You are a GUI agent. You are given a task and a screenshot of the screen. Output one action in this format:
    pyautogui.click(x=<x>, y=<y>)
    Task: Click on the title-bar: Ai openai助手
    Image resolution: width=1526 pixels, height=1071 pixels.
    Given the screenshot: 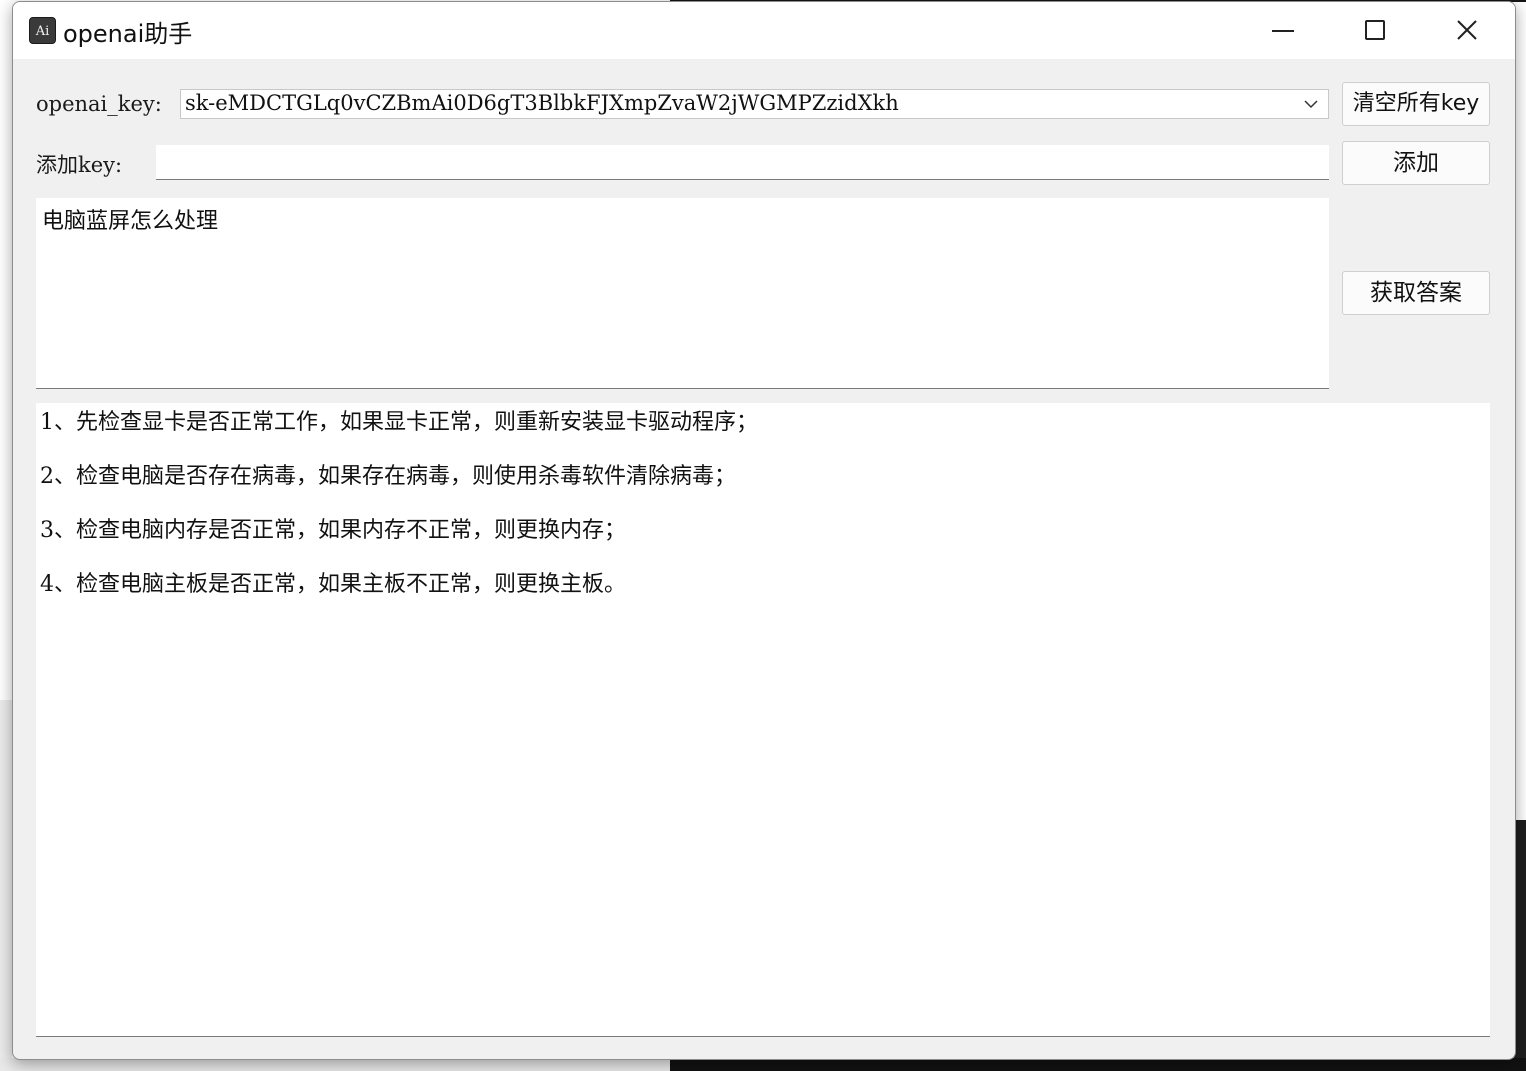 What is the action you would take?
    pyautogui.click(x=764, y=30)
    